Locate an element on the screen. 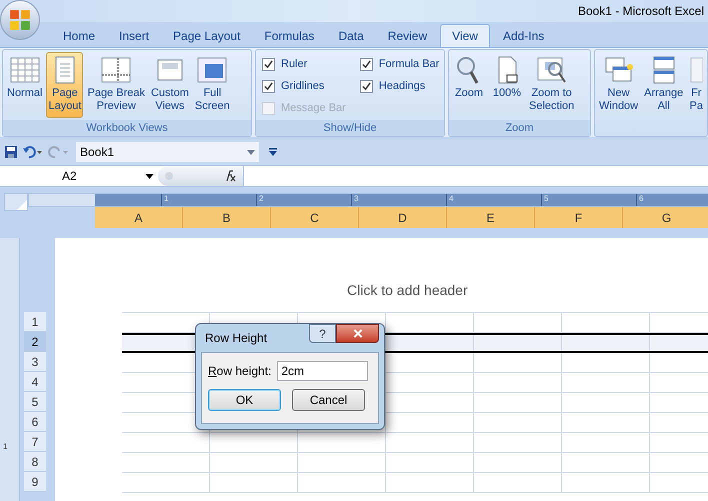 This screenshot has height=501, width=708. ribbon-button: Zoom is located at coordinates (469, 85).